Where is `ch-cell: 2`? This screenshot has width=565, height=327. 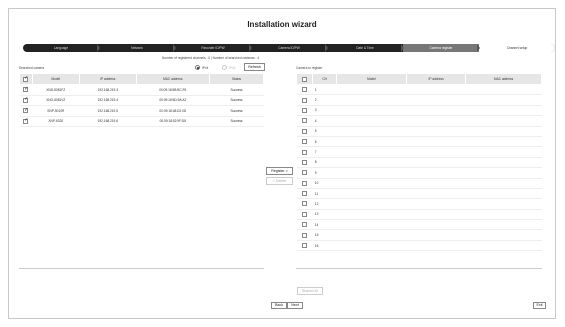
ch-cell: 2 is located at coordinates (324, 100).